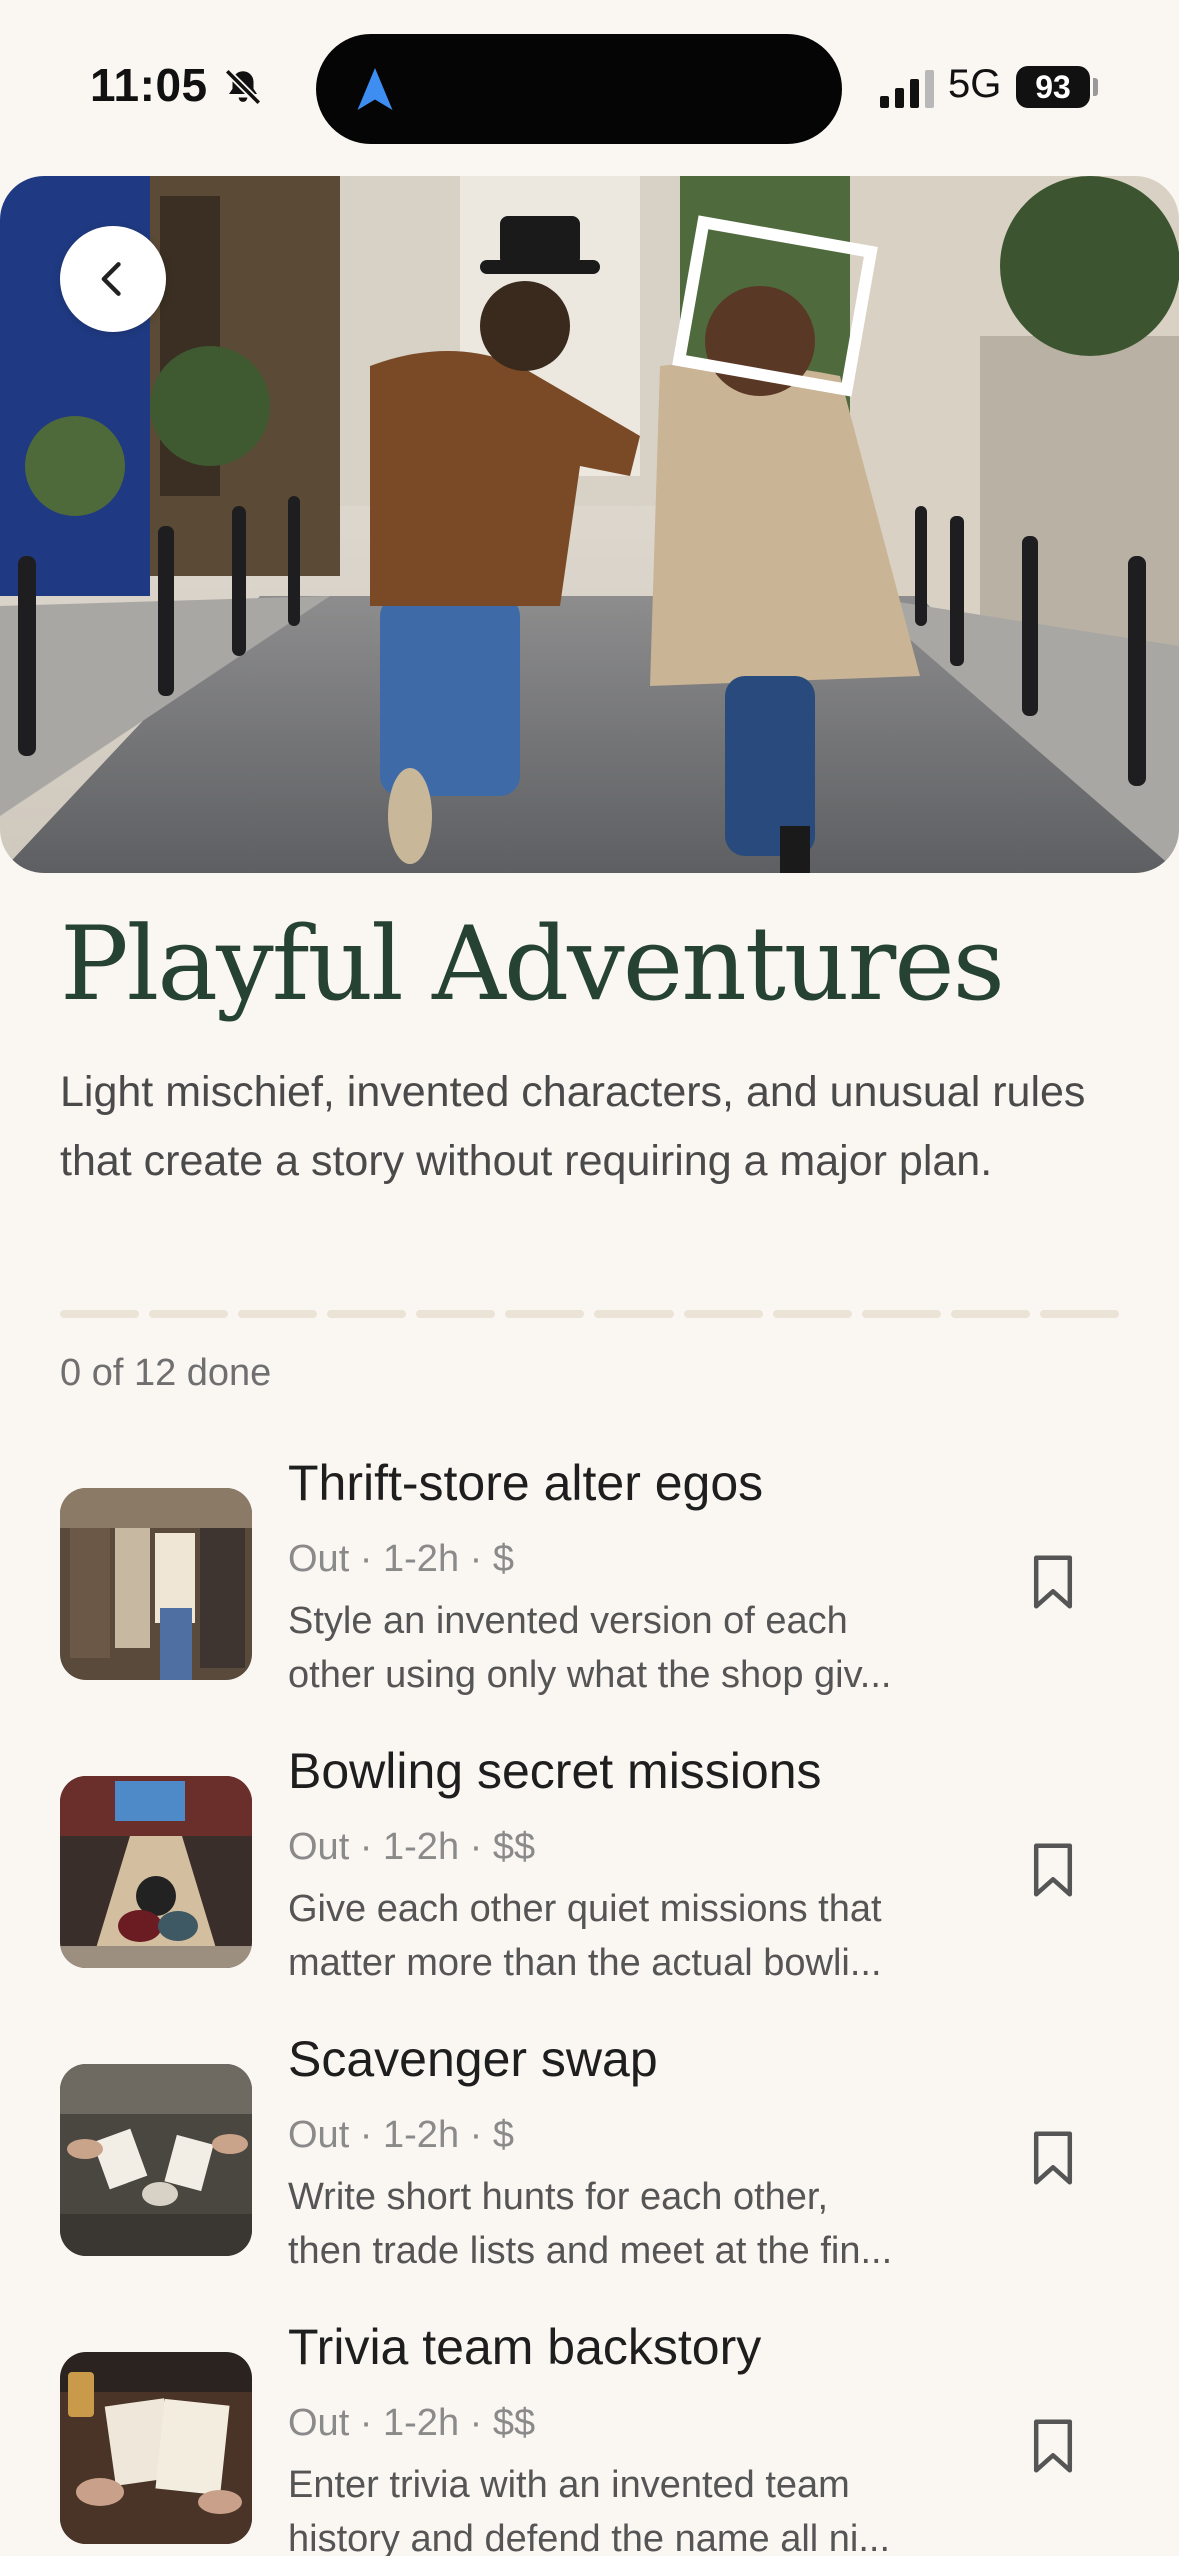 This screenshot has height=2556, width=1179. What do you see at coordinates (558, 2197) in the screenshot?
I see `item-description-line: Write short hunts for each other,` at bounding box center [558, 2197].